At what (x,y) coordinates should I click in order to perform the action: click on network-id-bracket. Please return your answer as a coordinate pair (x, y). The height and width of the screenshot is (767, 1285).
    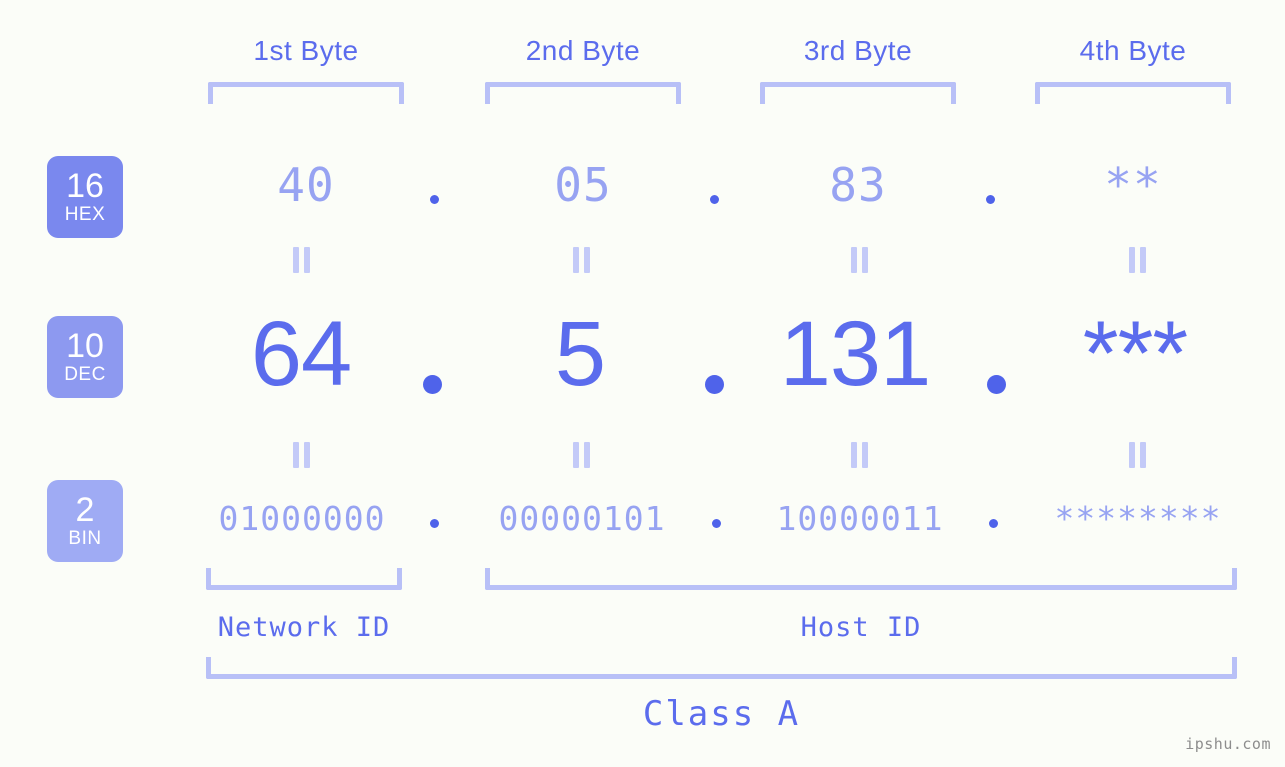
    Looking at the image, I should click on (304, 579).